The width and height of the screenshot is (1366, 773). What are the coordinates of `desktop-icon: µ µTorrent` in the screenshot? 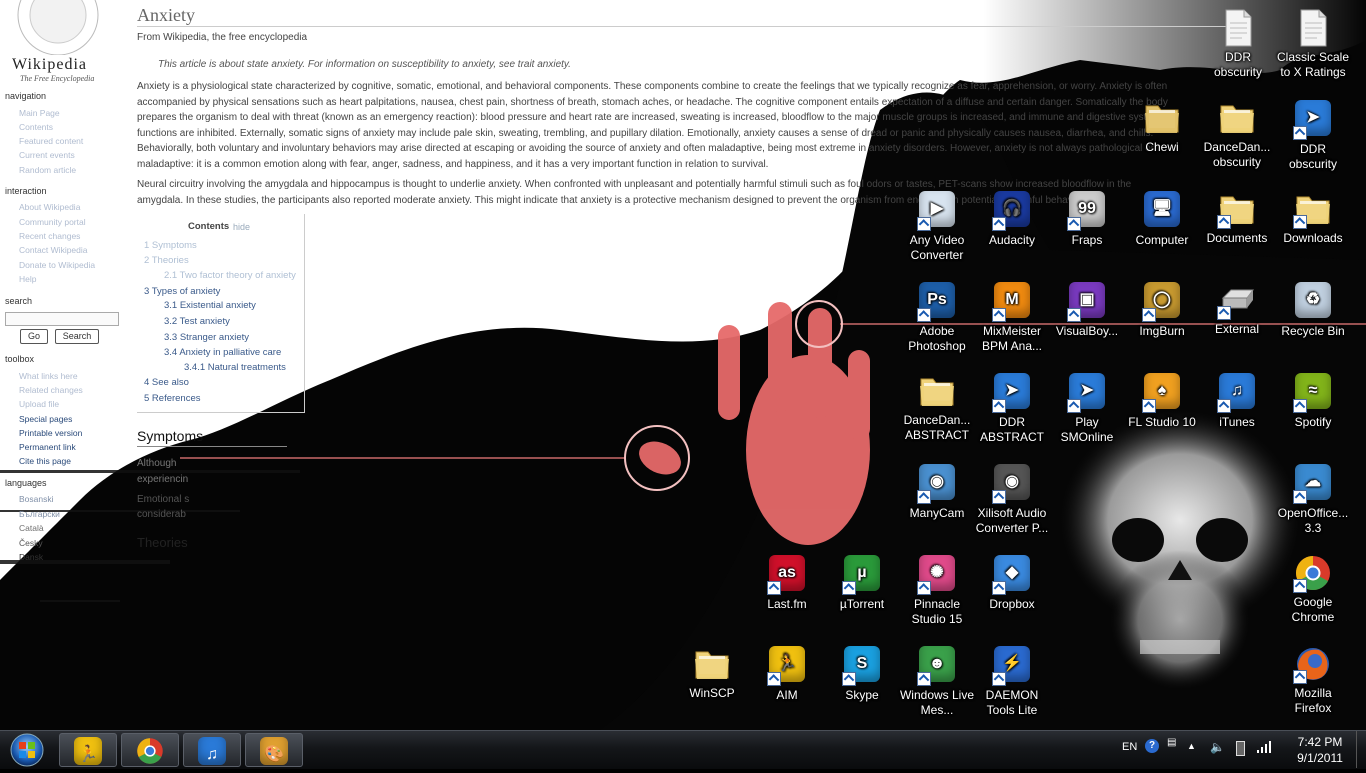 It's located at (862, 582).